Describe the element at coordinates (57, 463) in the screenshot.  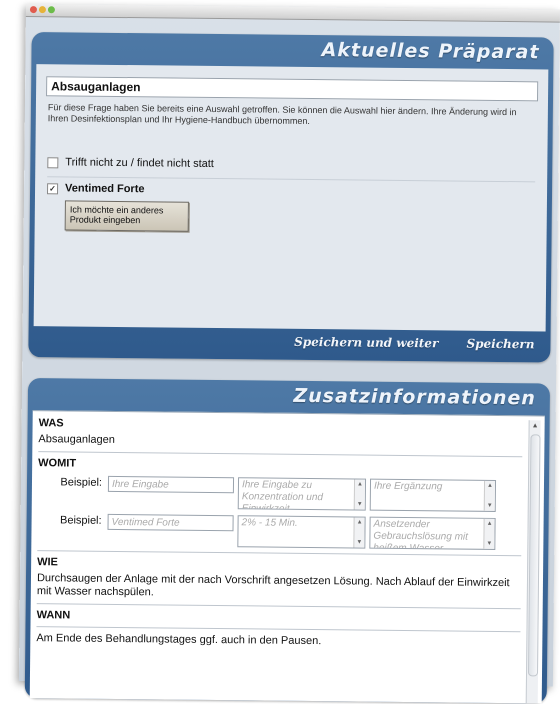
I see `section-womit-heading: WOMIT` at that location.